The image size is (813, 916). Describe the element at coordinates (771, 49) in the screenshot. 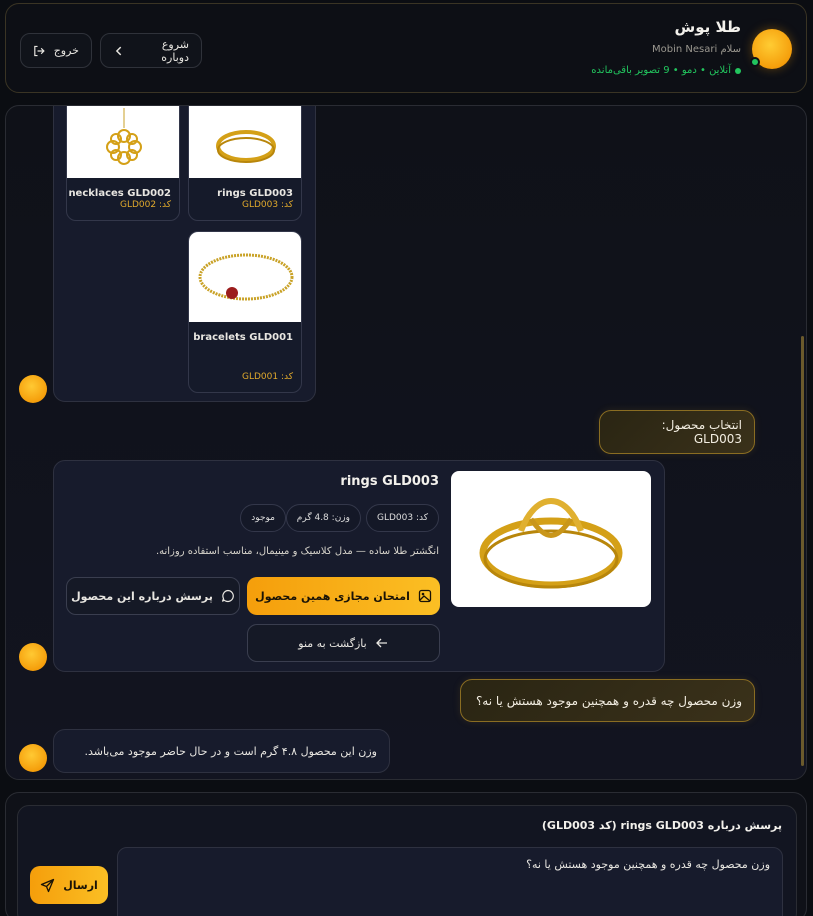

I see `brand-logo` at that location.